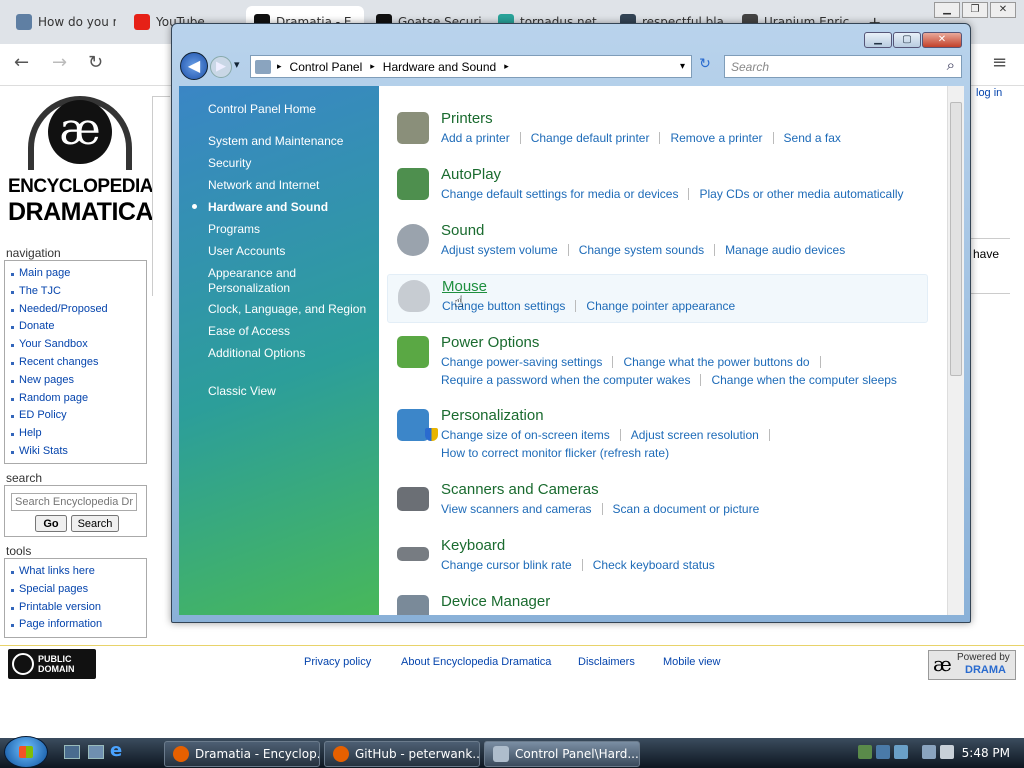 The height and width of the screenshot is (768, 1024). I want to click on cp-back-button: ◀, so click(194, 66).